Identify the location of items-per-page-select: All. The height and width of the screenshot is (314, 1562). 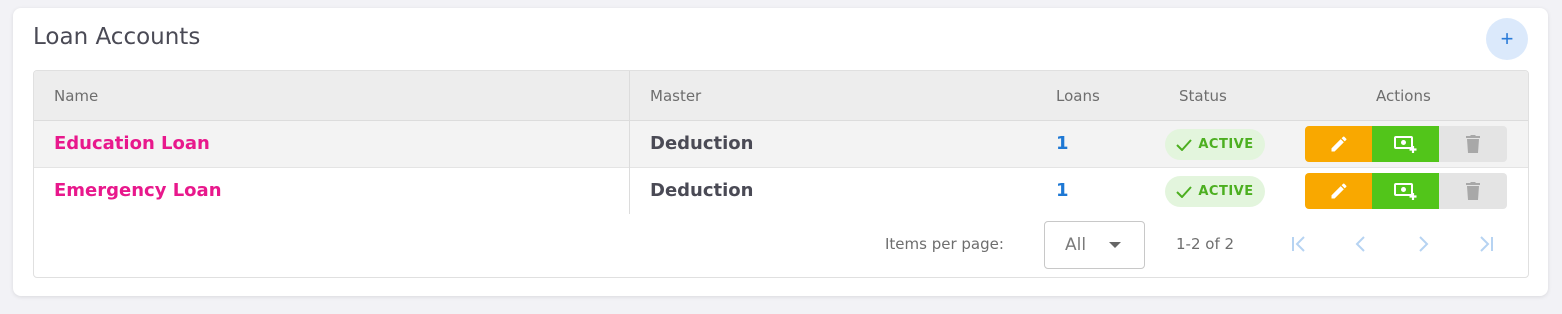
(1094, 245).